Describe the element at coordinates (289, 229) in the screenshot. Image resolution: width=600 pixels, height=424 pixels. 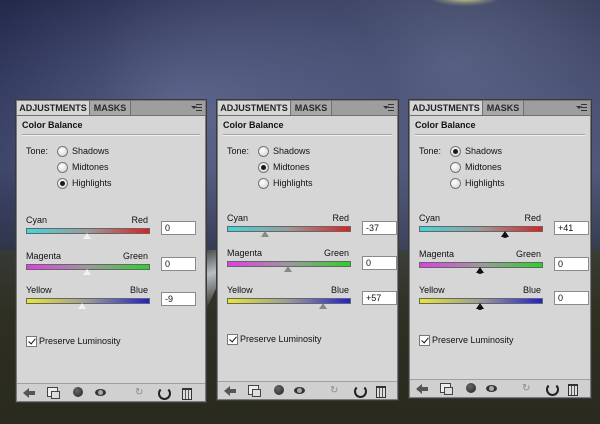
I see `cyan-red-gradient` at that location.